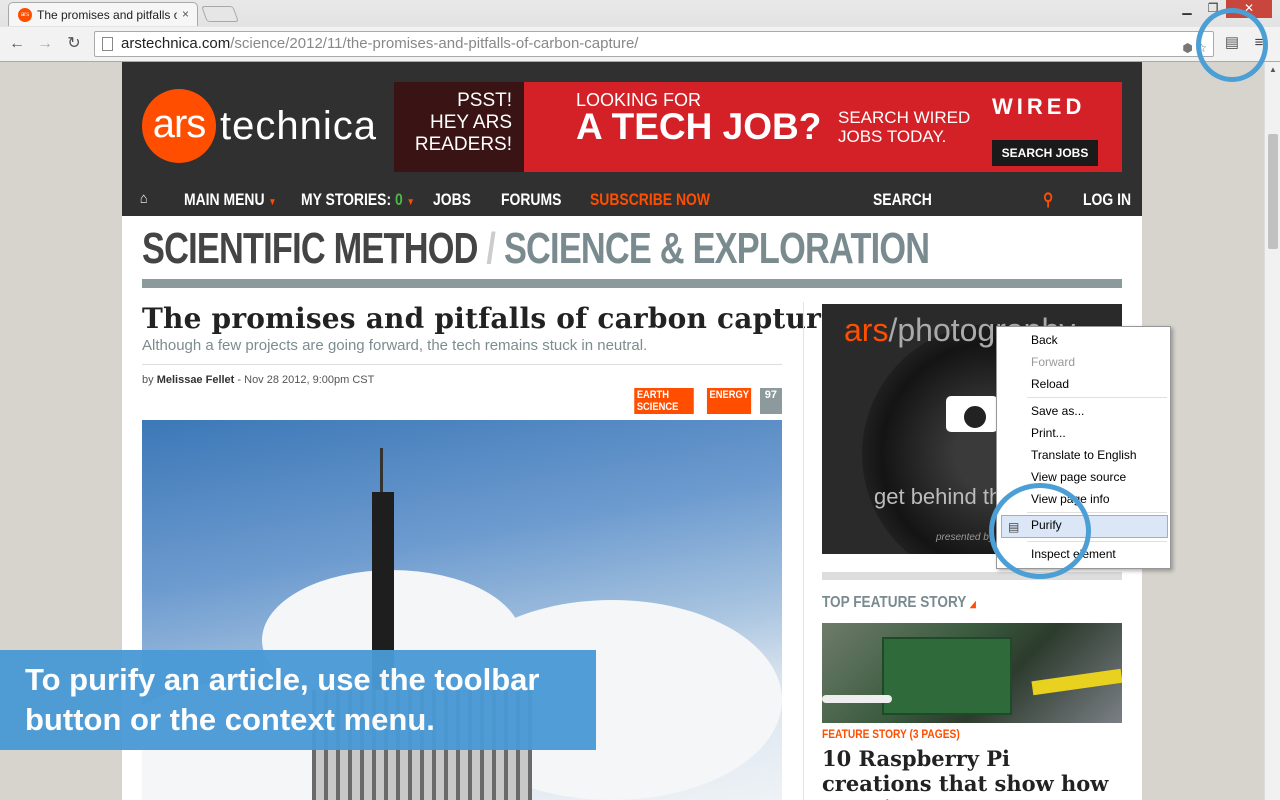 The image size is (1280, 800). I want to click on nav-main-menu: MAIN MENU ▼, so click(230, 200).